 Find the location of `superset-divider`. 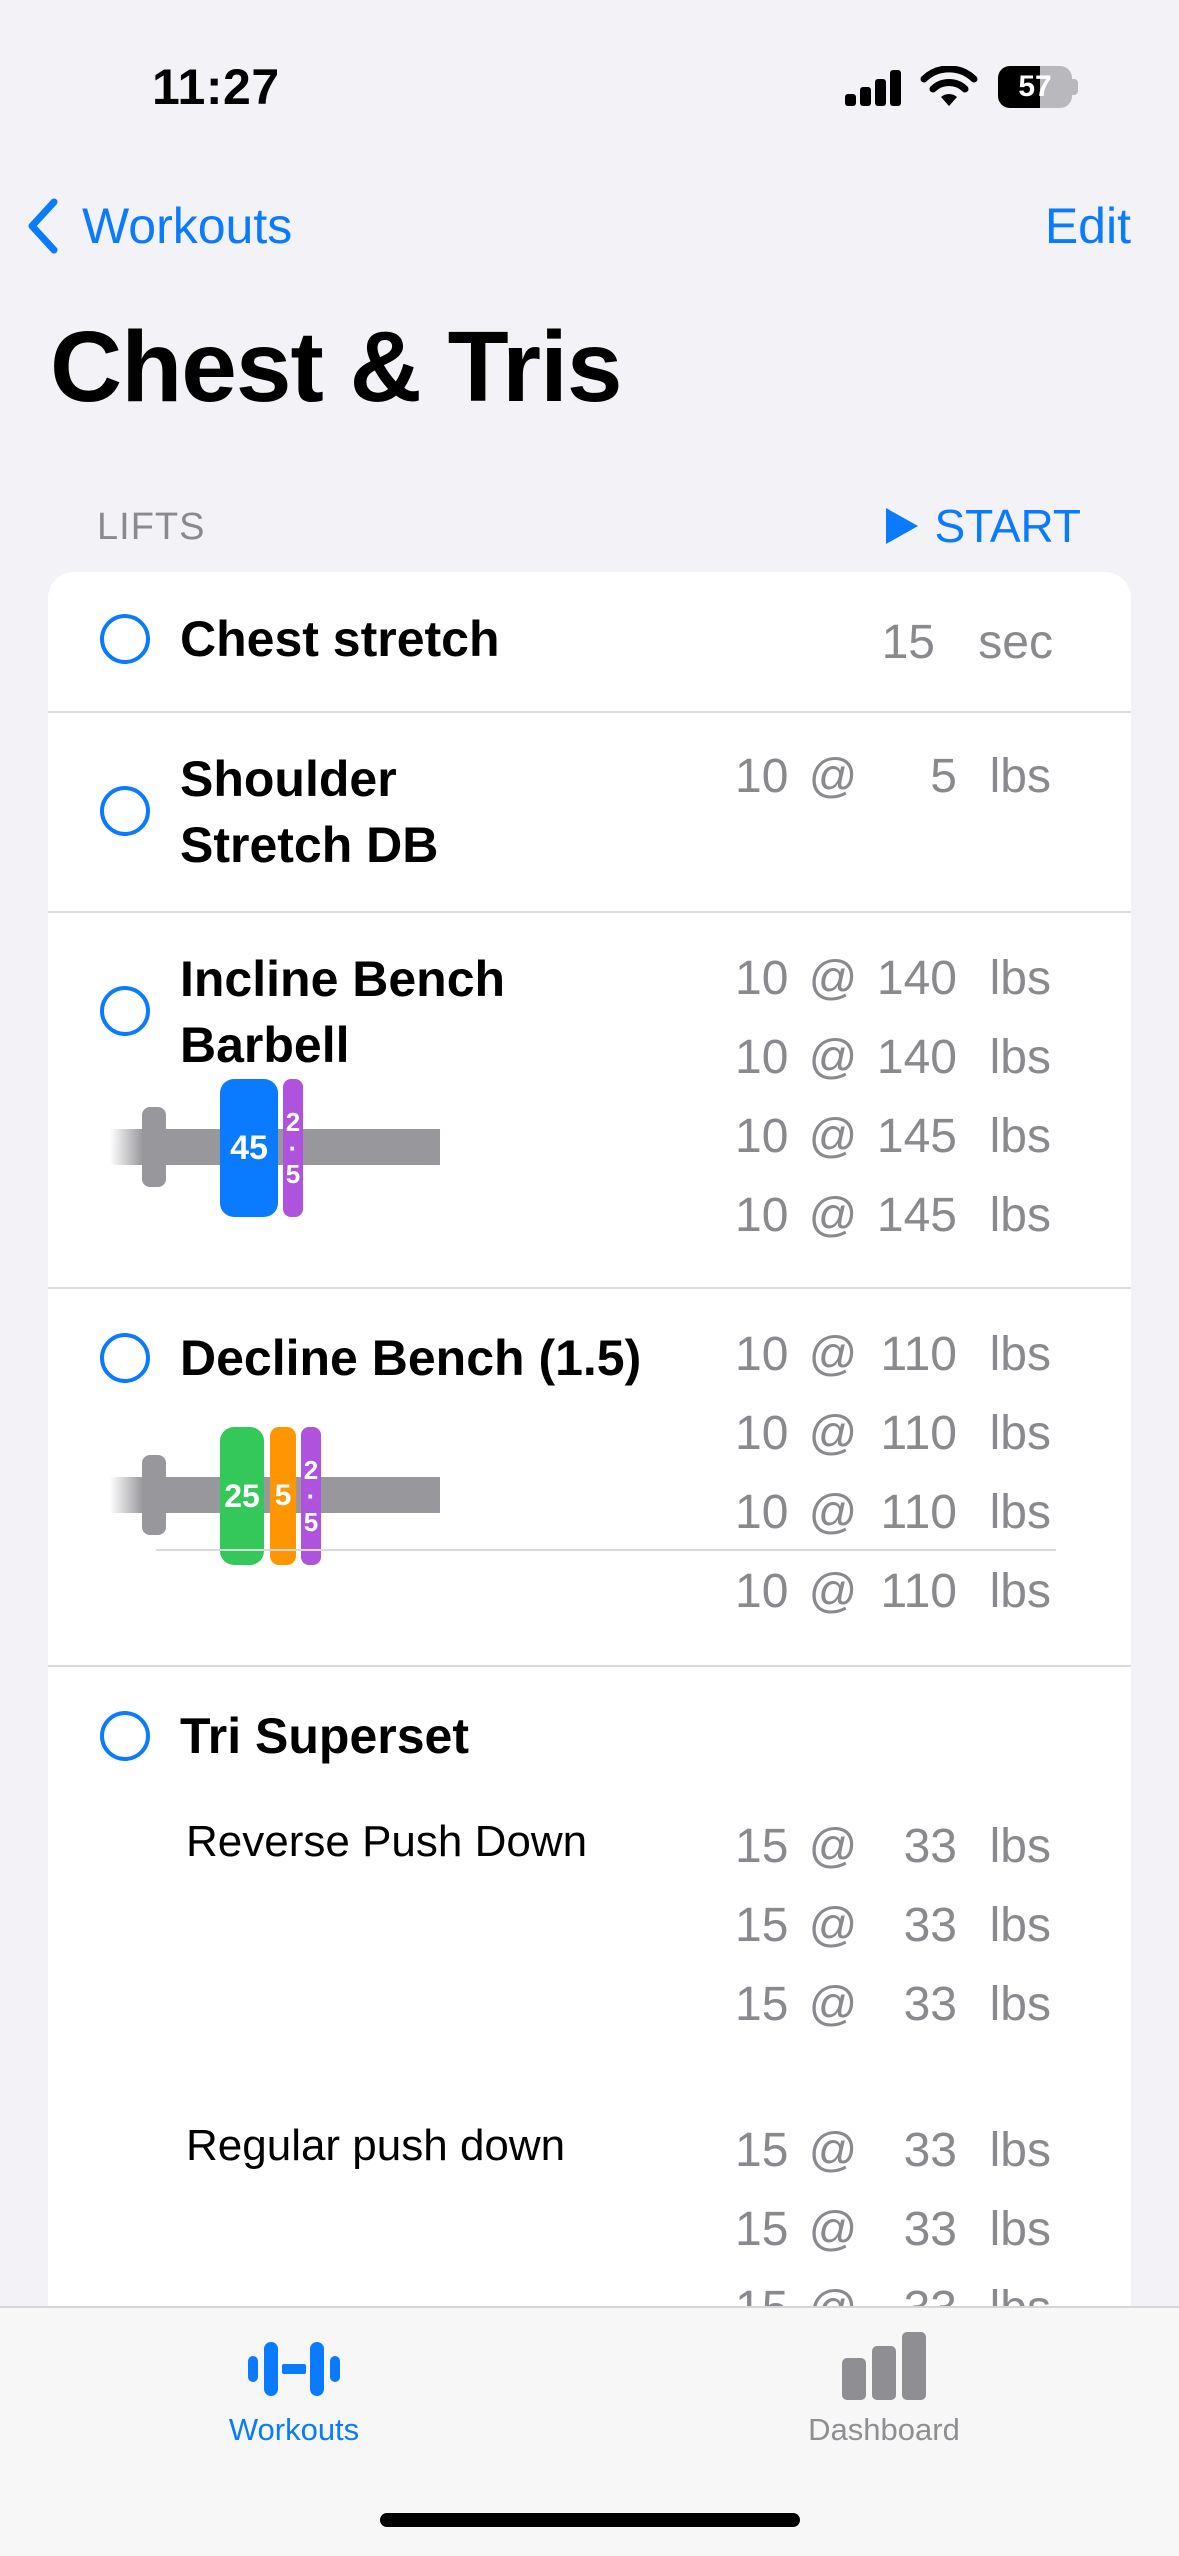

superset-divider is located at coordinates (606, 1550).